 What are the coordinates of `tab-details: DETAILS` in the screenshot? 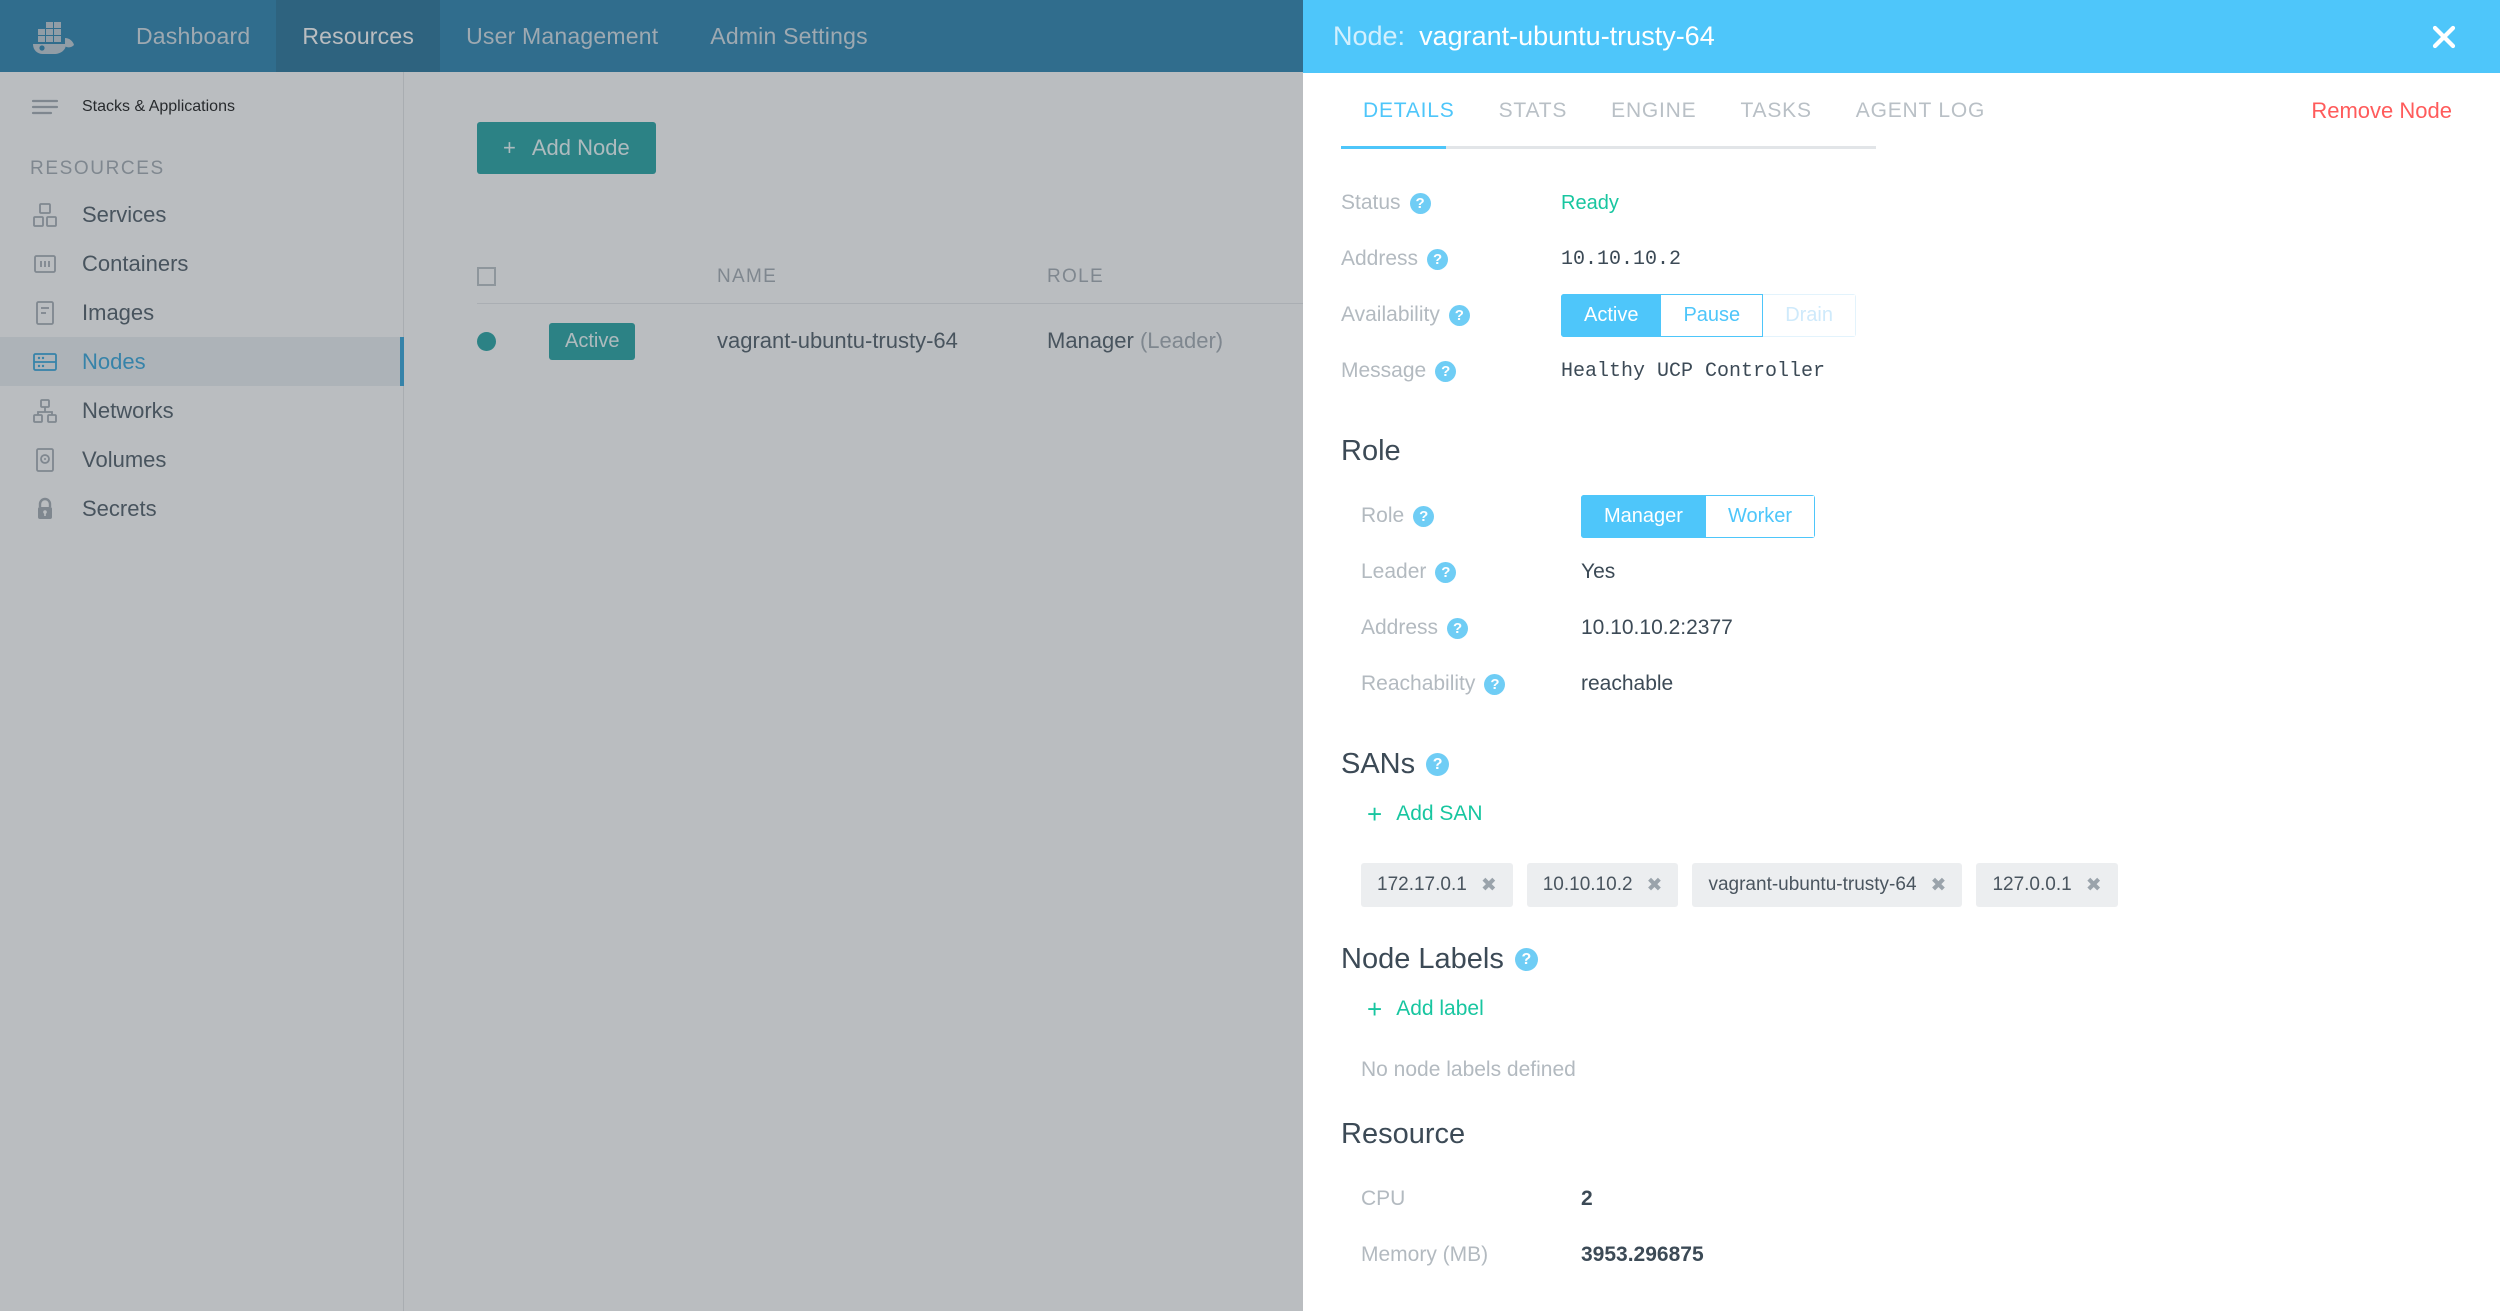 It's located at (1409, 111).